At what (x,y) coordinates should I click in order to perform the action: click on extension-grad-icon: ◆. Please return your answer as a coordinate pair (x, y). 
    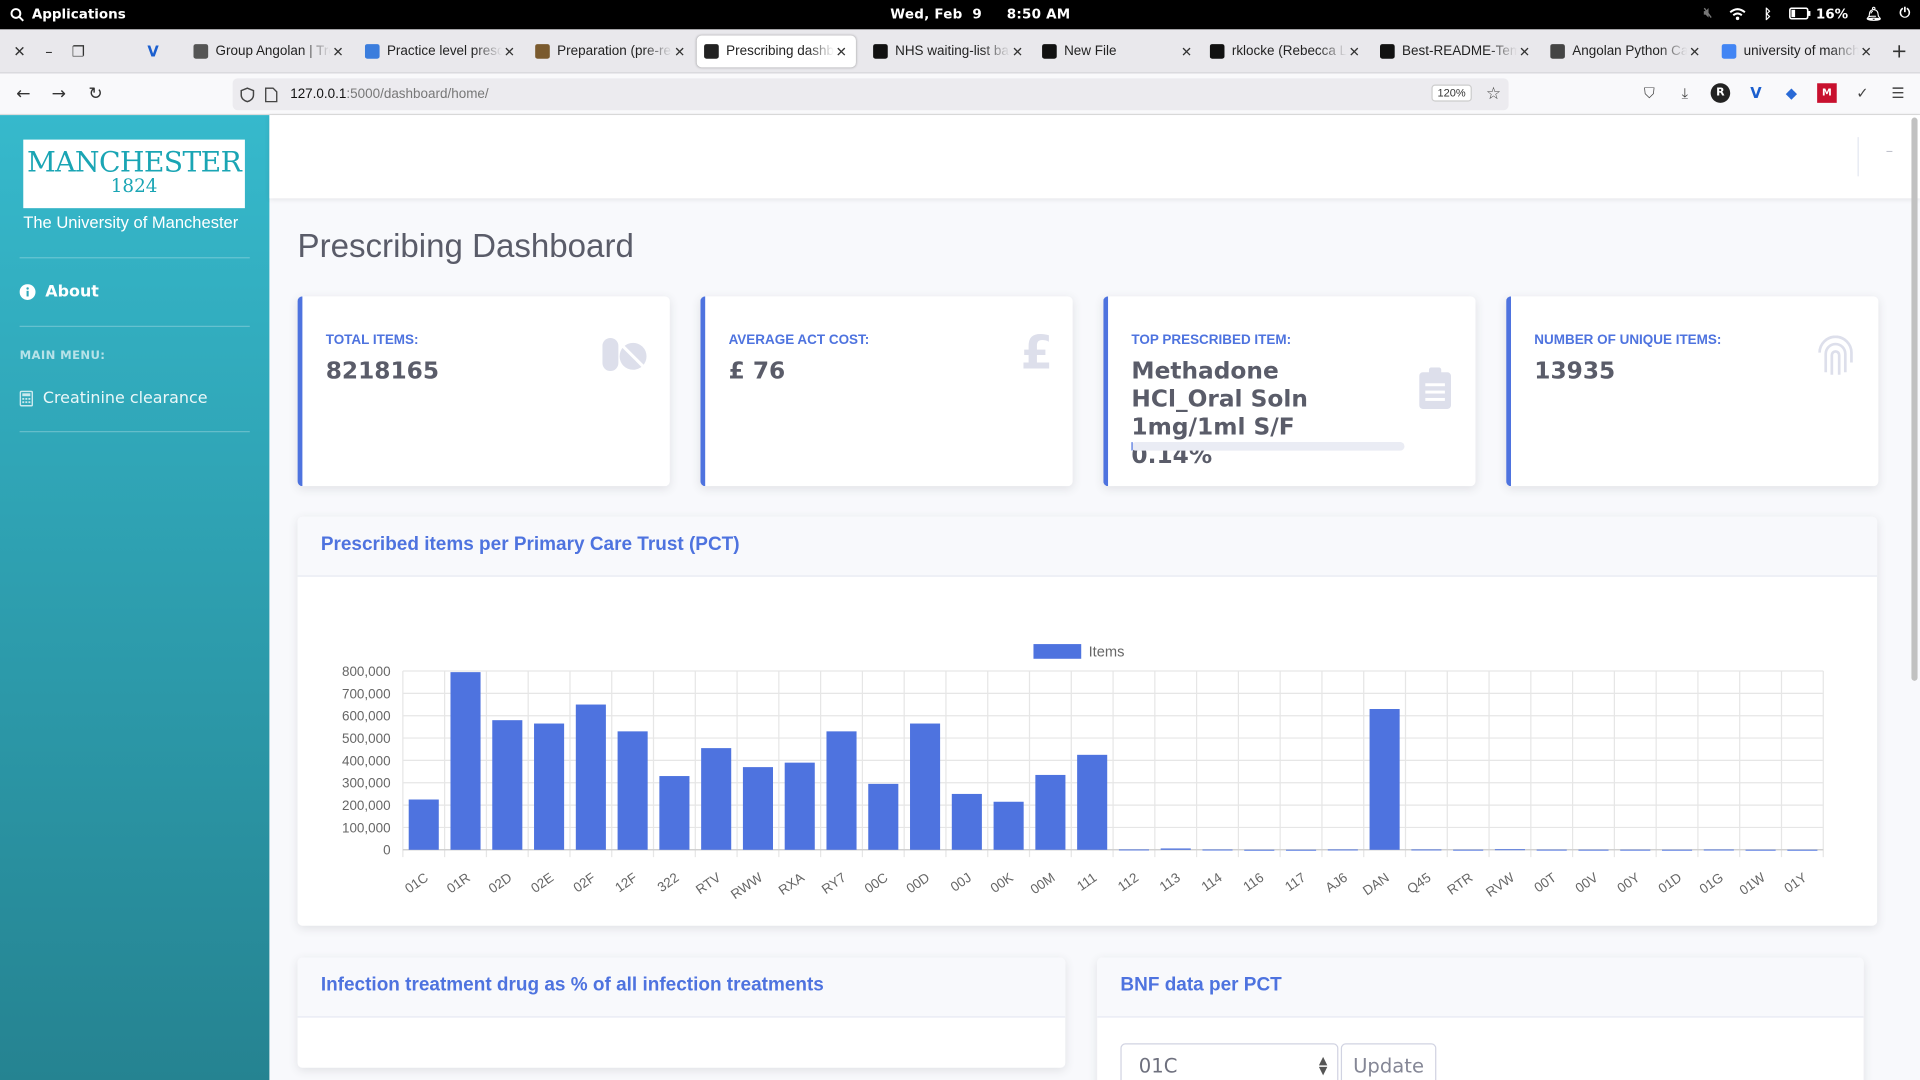
    Looking at the image, I should click on (1792, 93).